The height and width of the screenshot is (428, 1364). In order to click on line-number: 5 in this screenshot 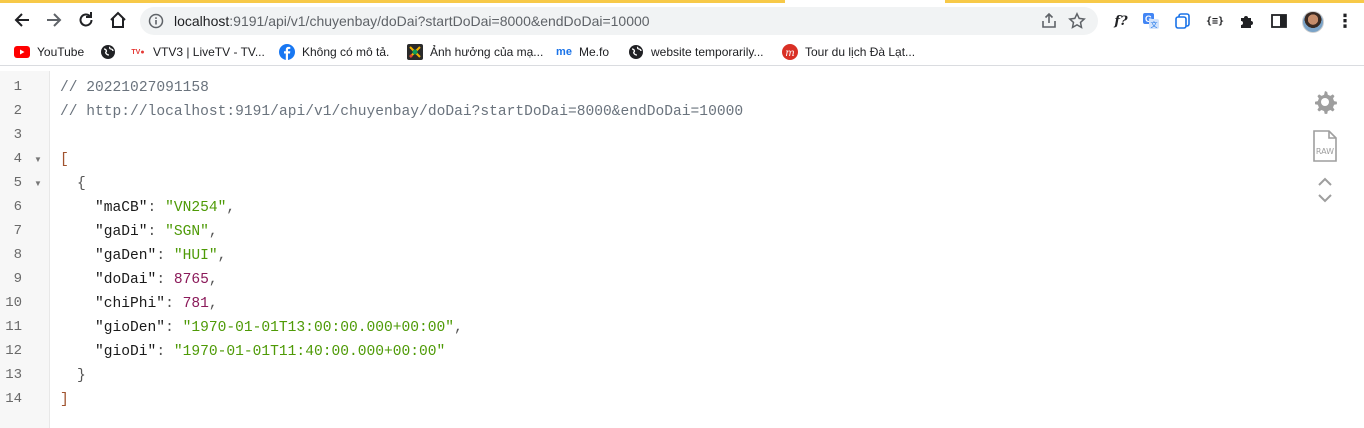, I will do `click(17, 183)`.